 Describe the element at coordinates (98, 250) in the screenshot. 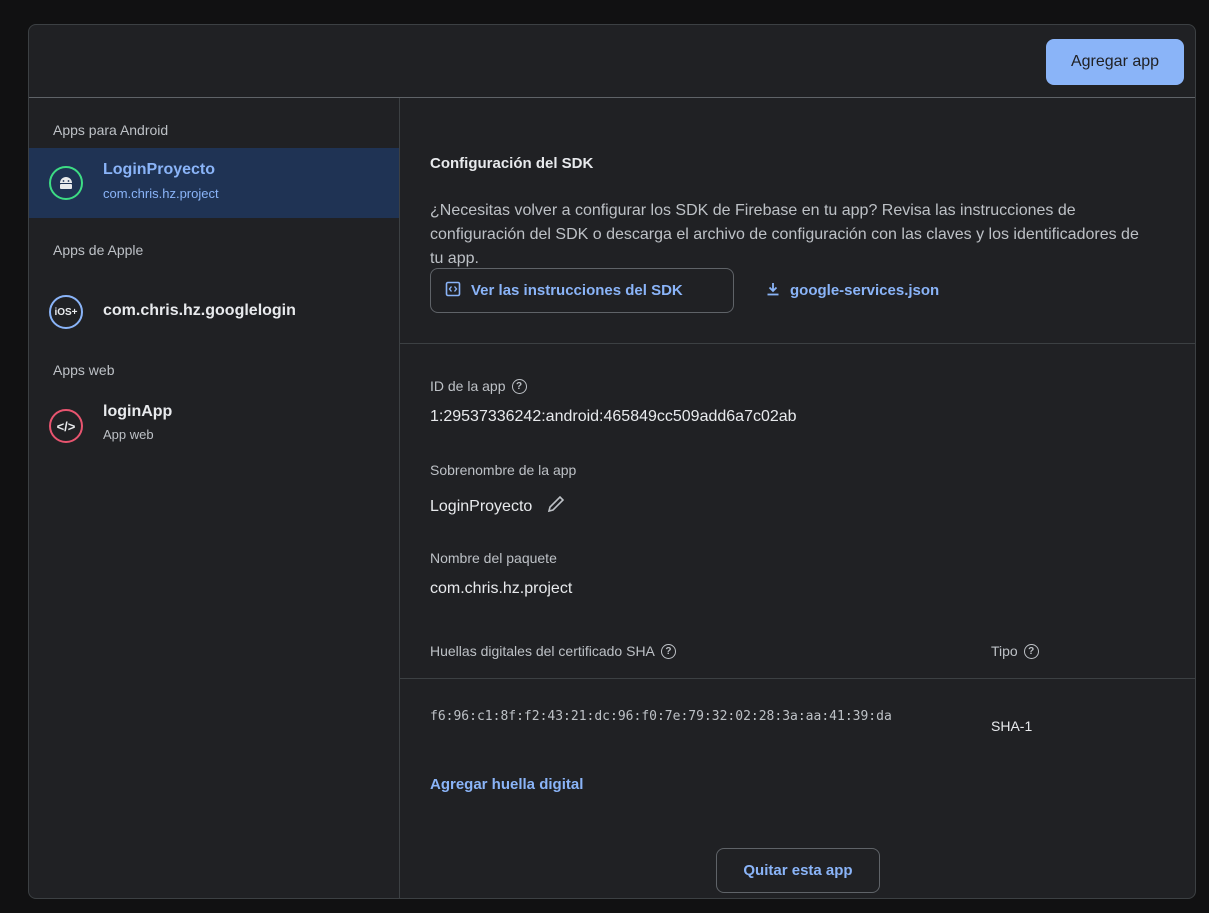

I see `section-label-apple: Apps de Apple` at that location.